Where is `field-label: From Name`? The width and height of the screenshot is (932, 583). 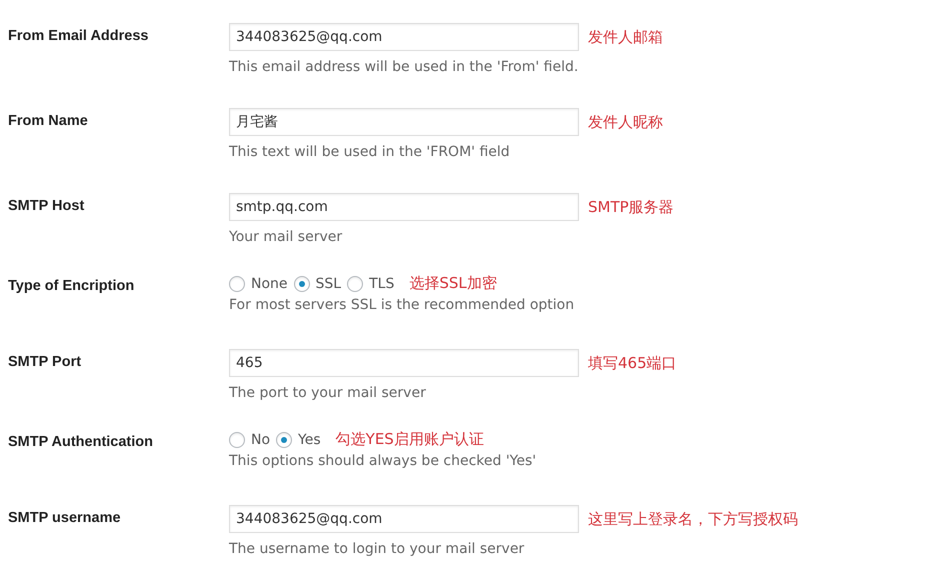
field-label: From Name is located at coordinates (48, 121).